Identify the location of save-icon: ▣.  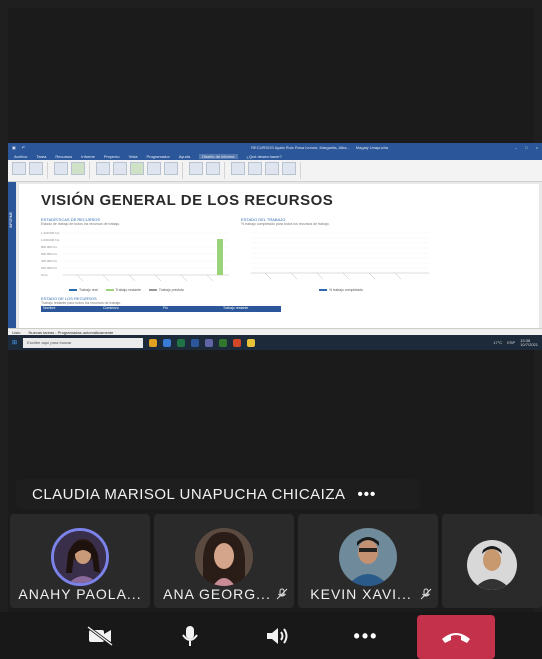
(14, 147).